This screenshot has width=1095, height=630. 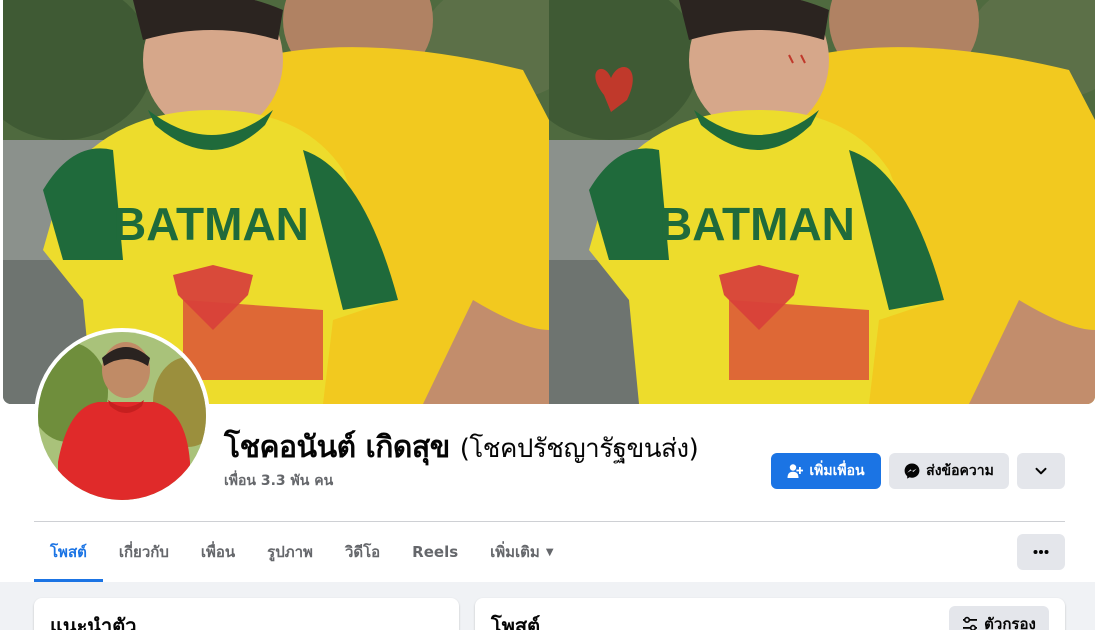 What do you see at coordinates (337, 447) in the screenshot?
I see `profile-name-main: โชคอนันต์ เกิดสุข` at bounding box center [337, 447].